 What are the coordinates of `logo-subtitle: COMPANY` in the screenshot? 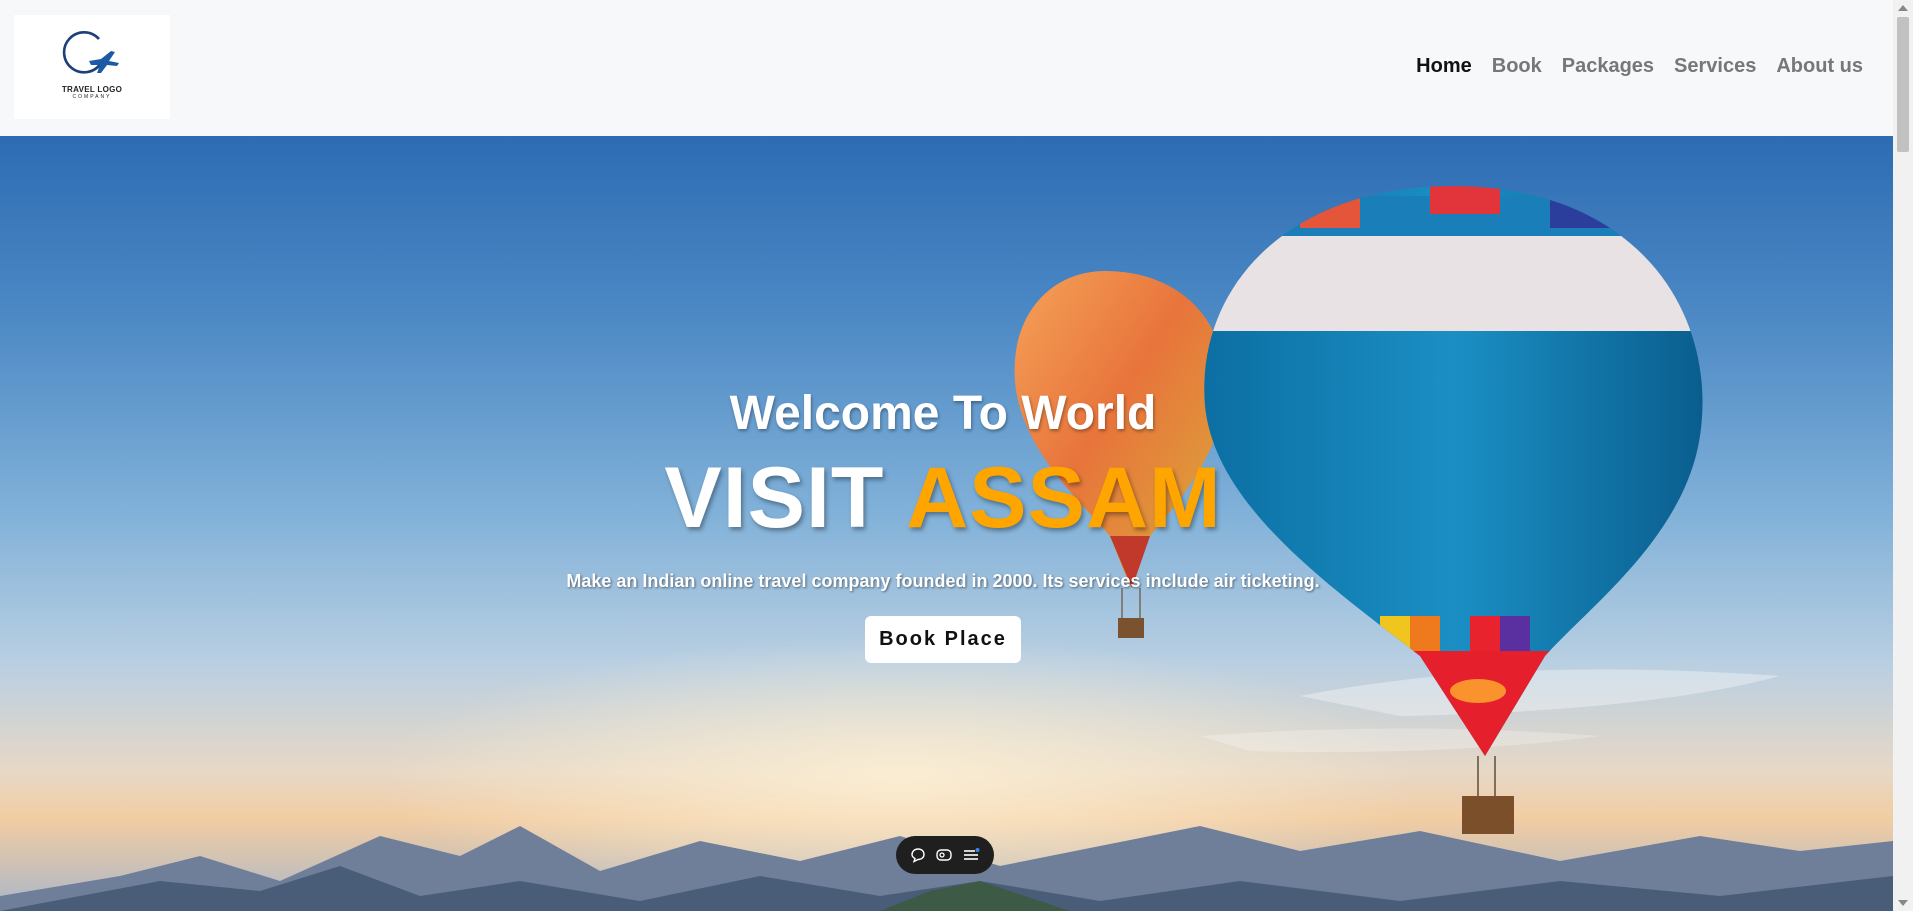 It's located at (92, 97).